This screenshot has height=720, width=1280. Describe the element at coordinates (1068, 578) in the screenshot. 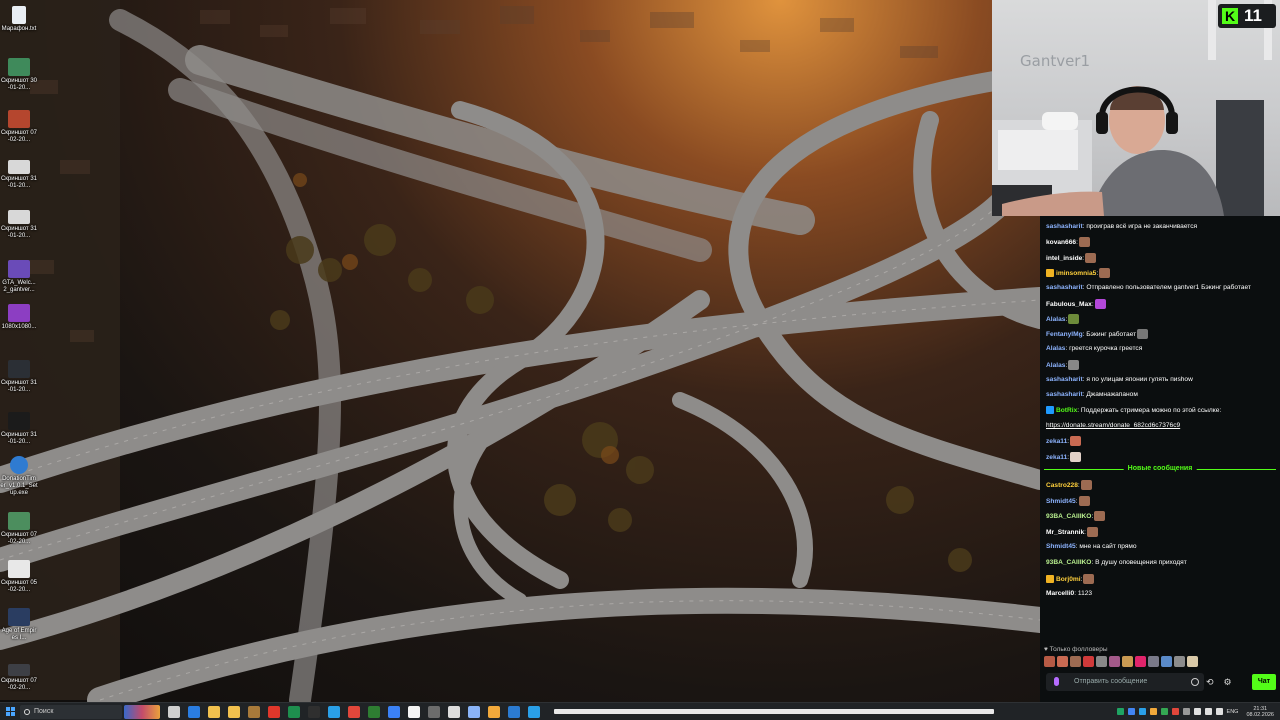

I see `chat-username: Borj0mi` at that location.